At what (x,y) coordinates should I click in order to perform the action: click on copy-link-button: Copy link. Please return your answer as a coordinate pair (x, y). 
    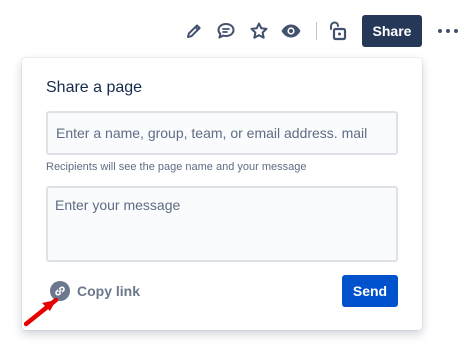
    Looking at the image, I should click on (95, 291).